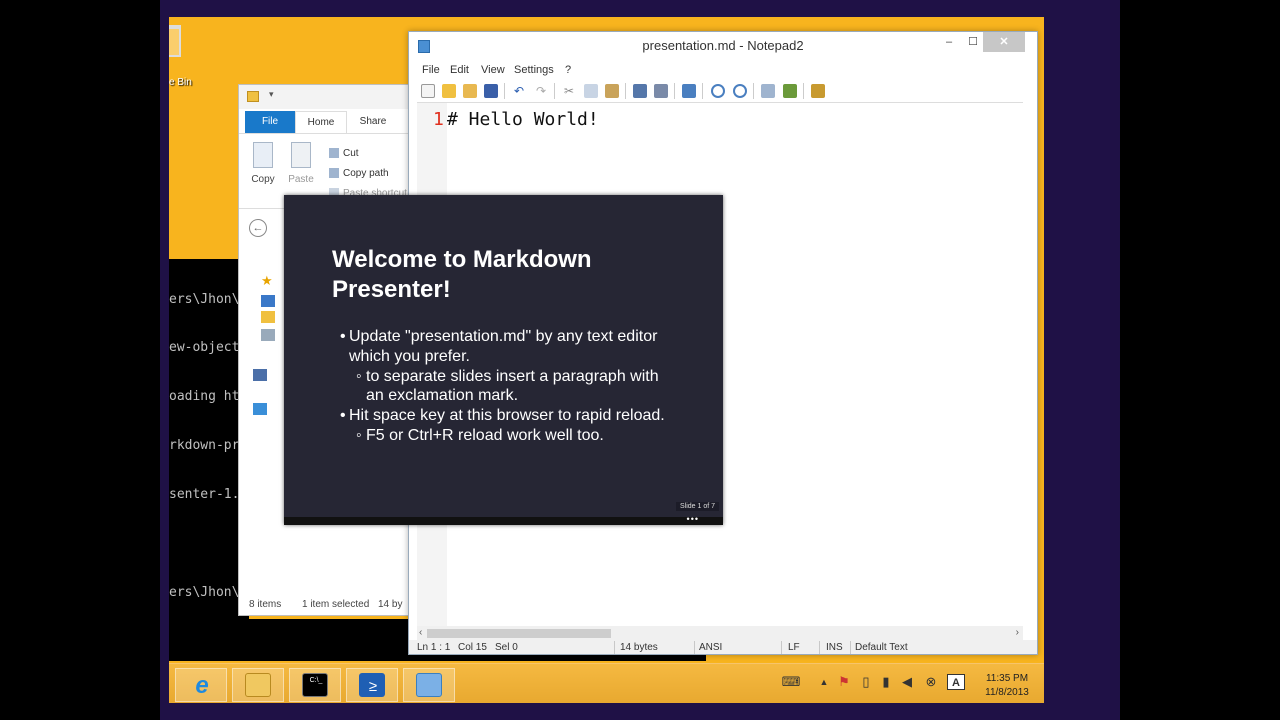 The width and height of the screenshot is (1280, 720). Describe the element at coordinates (523, 119) in the screenshot. I see `editor-content: # Hello World!` at that location.